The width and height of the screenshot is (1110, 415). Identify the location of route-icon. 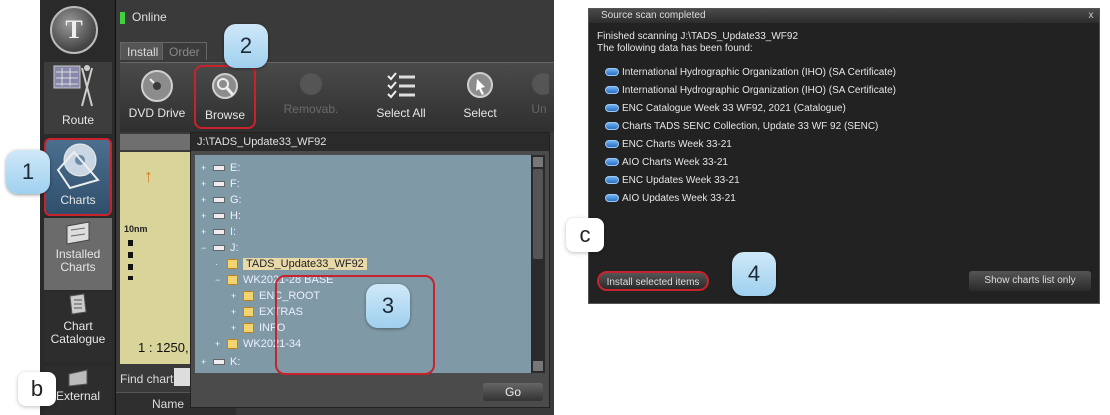
(73, 86).